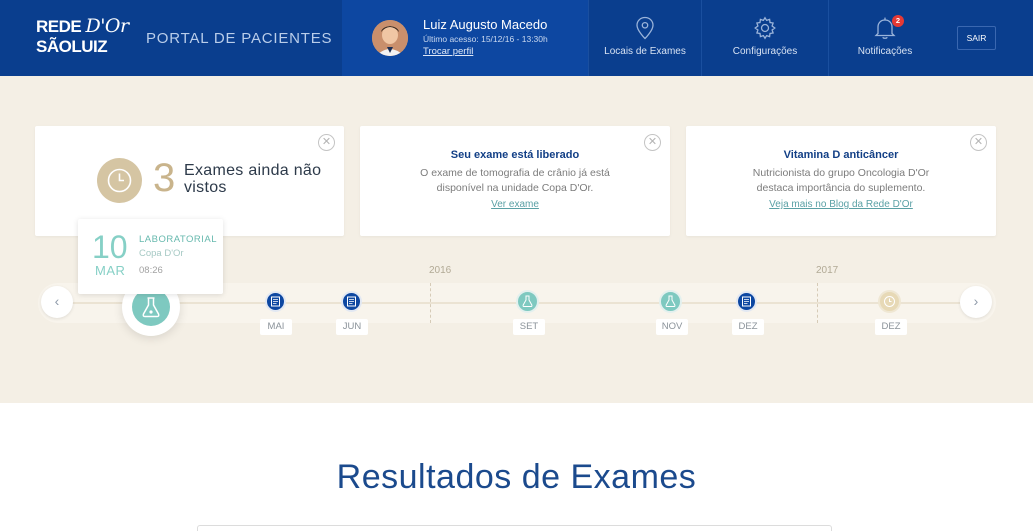 Image resolution: width=1033 pixels, height=531 pixels. I want to click on timeline-prev-button: ‹, so click(57, 302).